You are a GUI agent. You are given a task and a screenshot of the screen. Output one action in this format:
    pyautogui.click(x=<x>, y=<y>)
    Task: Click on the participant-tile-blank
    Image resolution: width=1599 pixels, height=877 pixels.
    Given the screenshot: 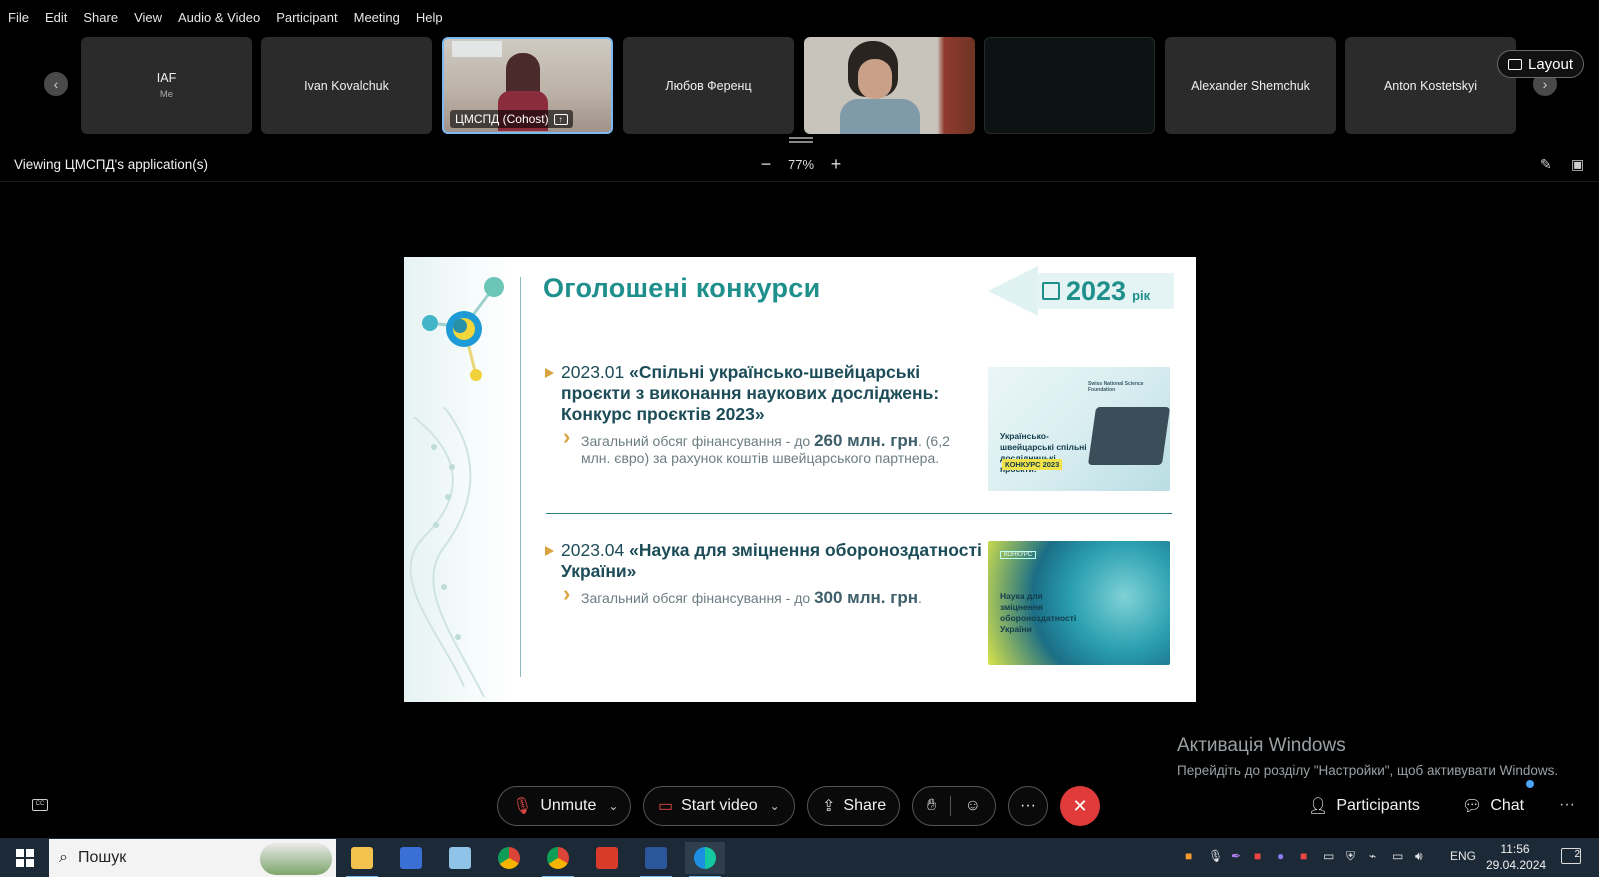 What is the action you would take?
    pyautogui.click(x=1069, y=85)
    